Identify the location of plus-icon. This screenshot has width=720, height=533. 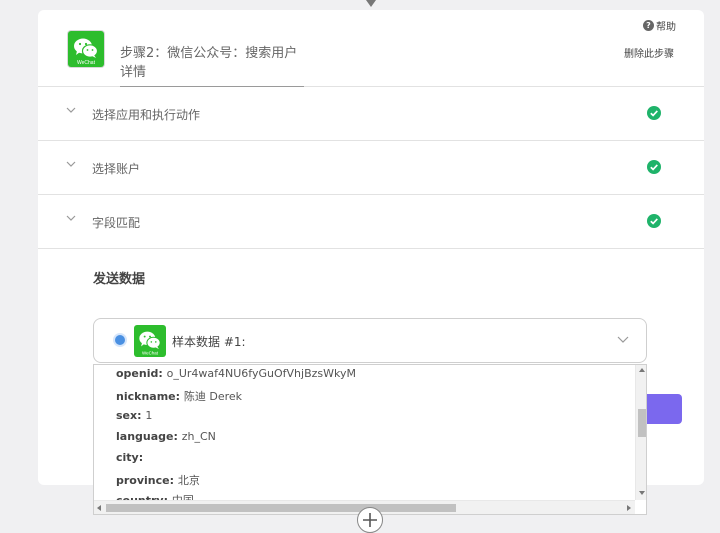
(370, 520).